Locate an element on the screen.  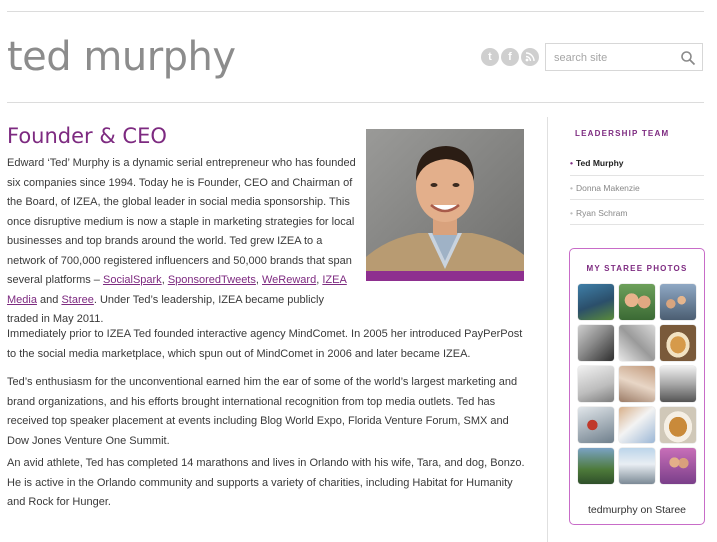
search-input is located at coordinates (614, 58).